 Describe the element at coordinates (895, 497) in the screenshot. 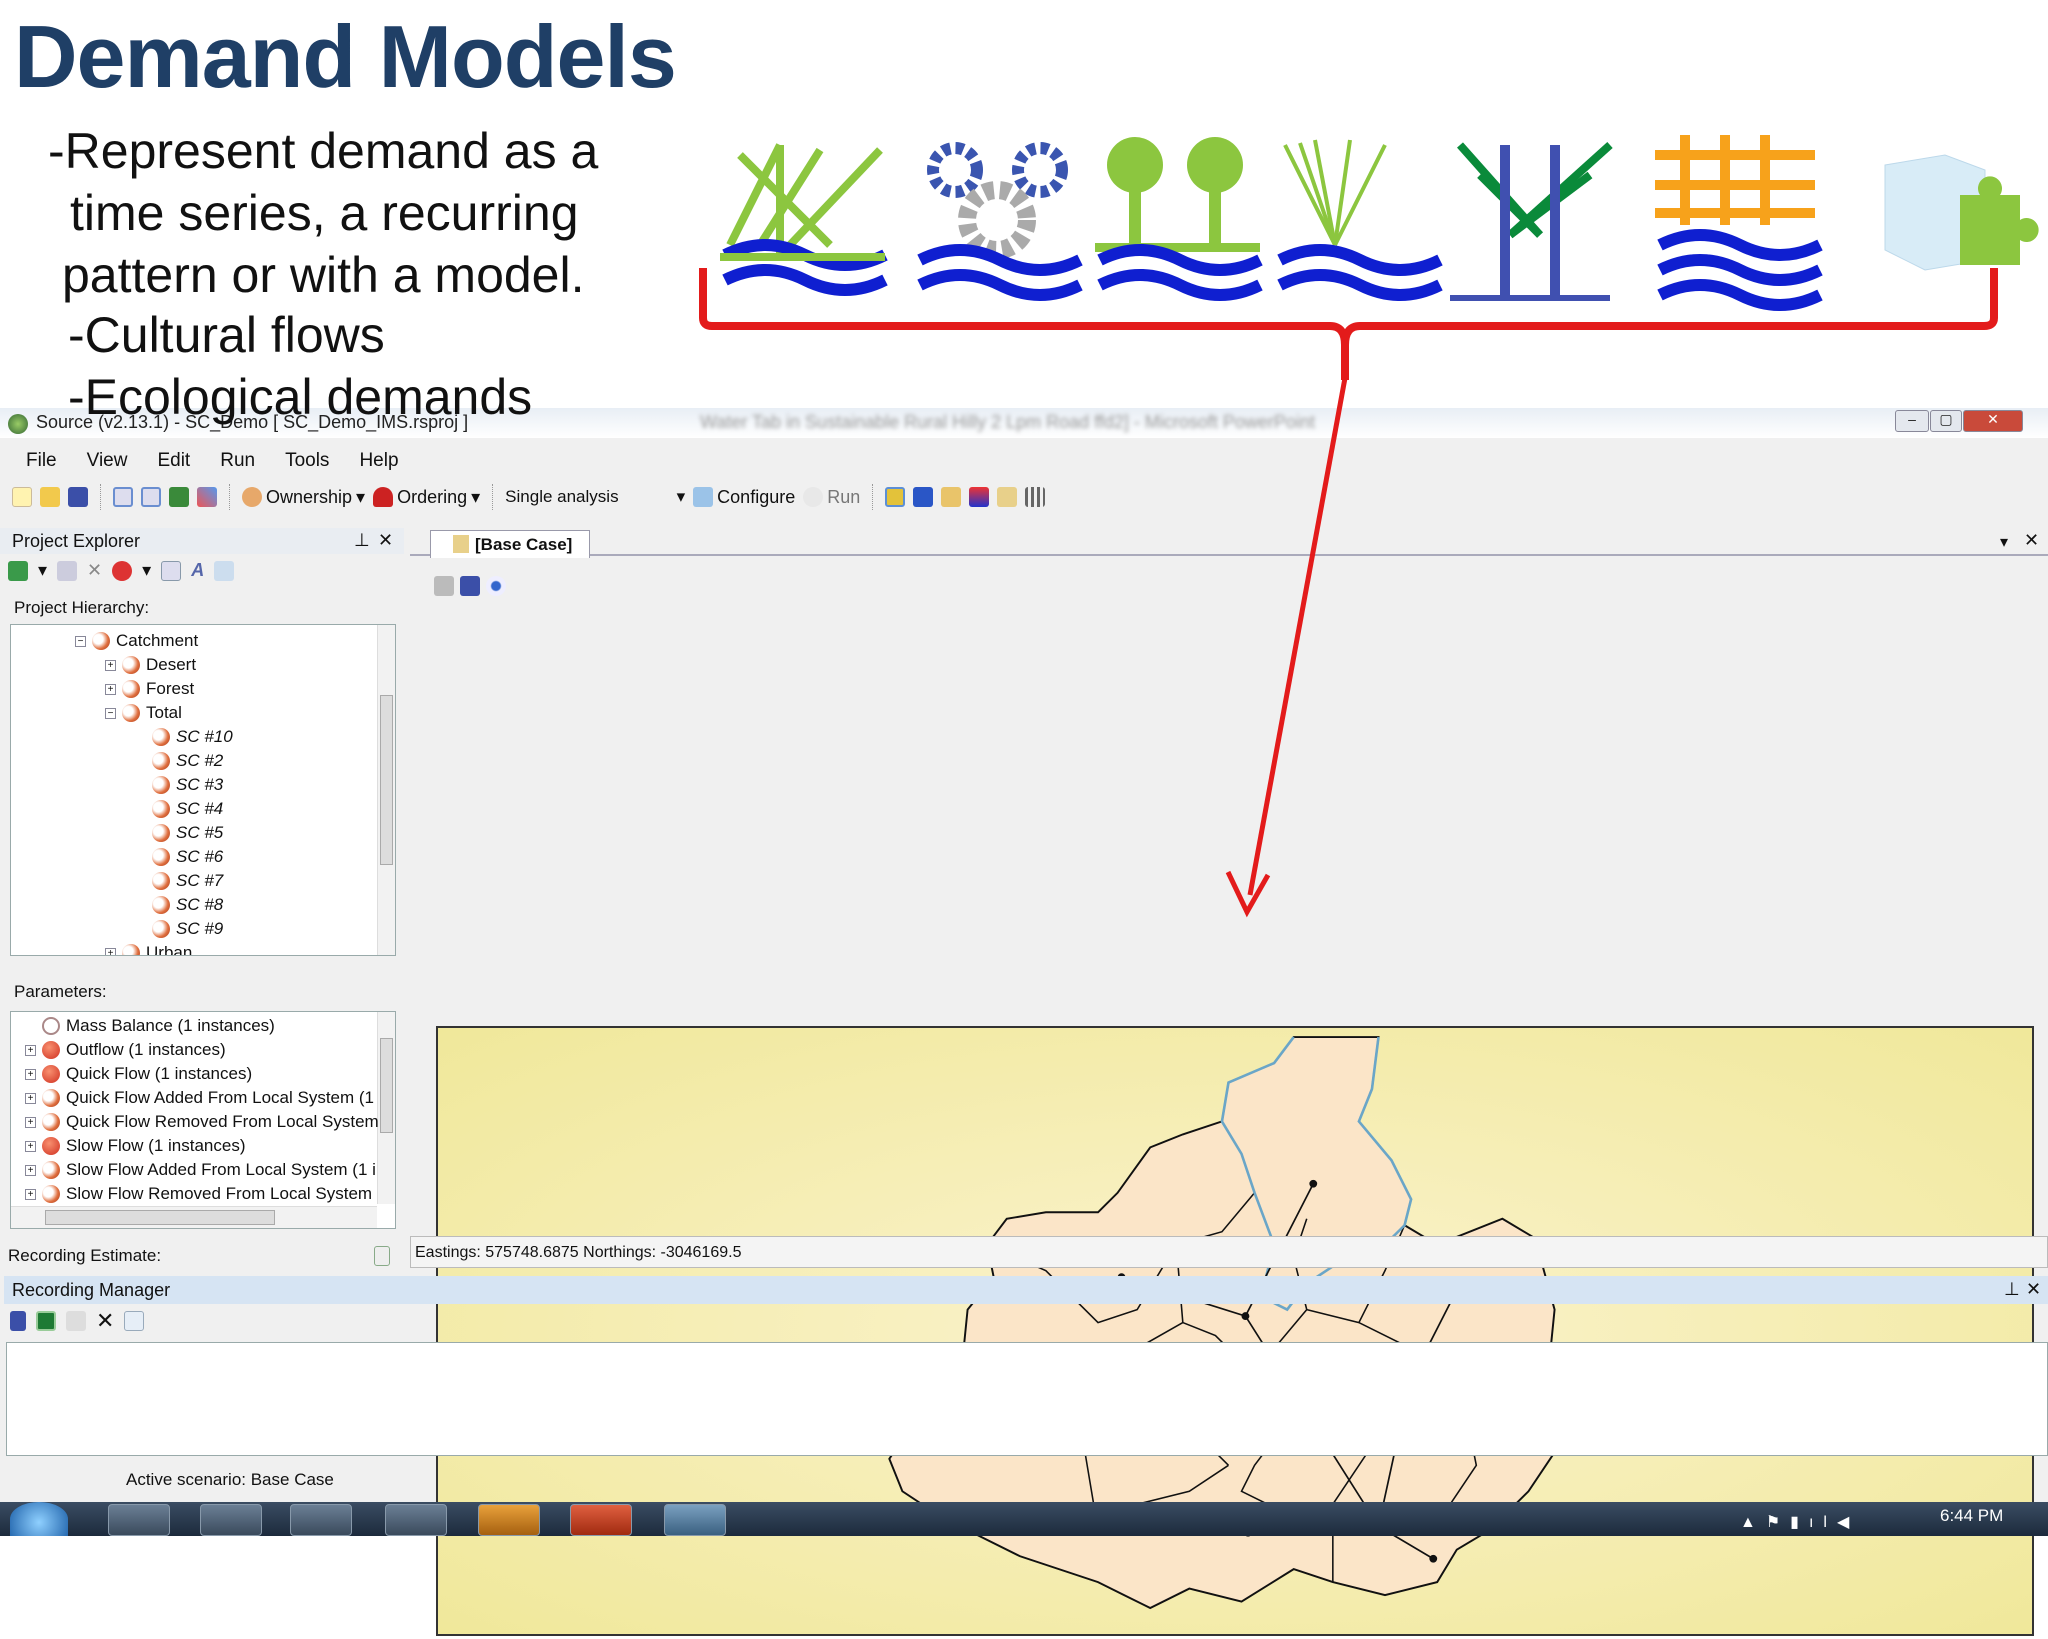

I see `layout-icon` at that location.